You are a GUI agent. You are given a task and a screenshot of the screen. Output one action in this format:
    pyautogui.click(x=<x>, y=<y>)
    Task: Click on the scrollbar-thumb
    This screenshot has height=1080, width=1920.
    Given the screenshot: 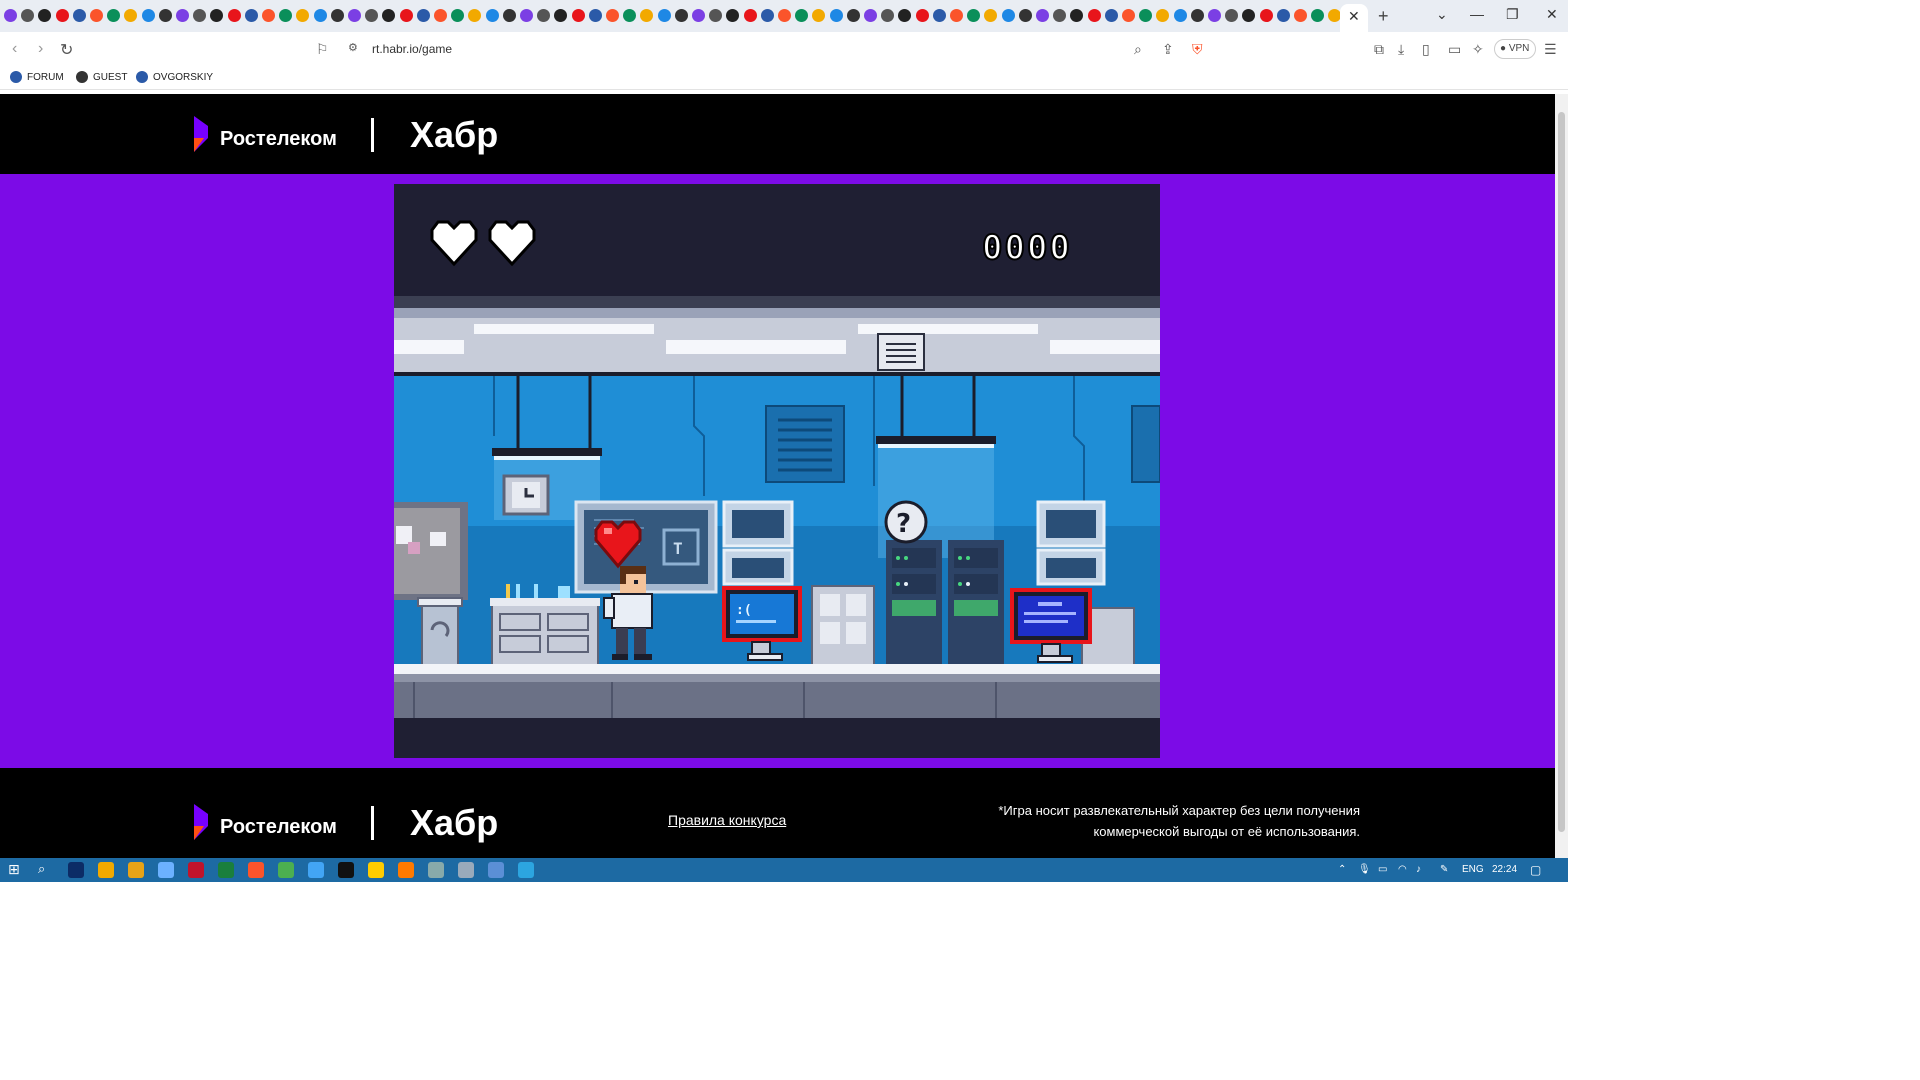 What is the action you would take?
    pyautogui.click(x=1561, y=472)
    